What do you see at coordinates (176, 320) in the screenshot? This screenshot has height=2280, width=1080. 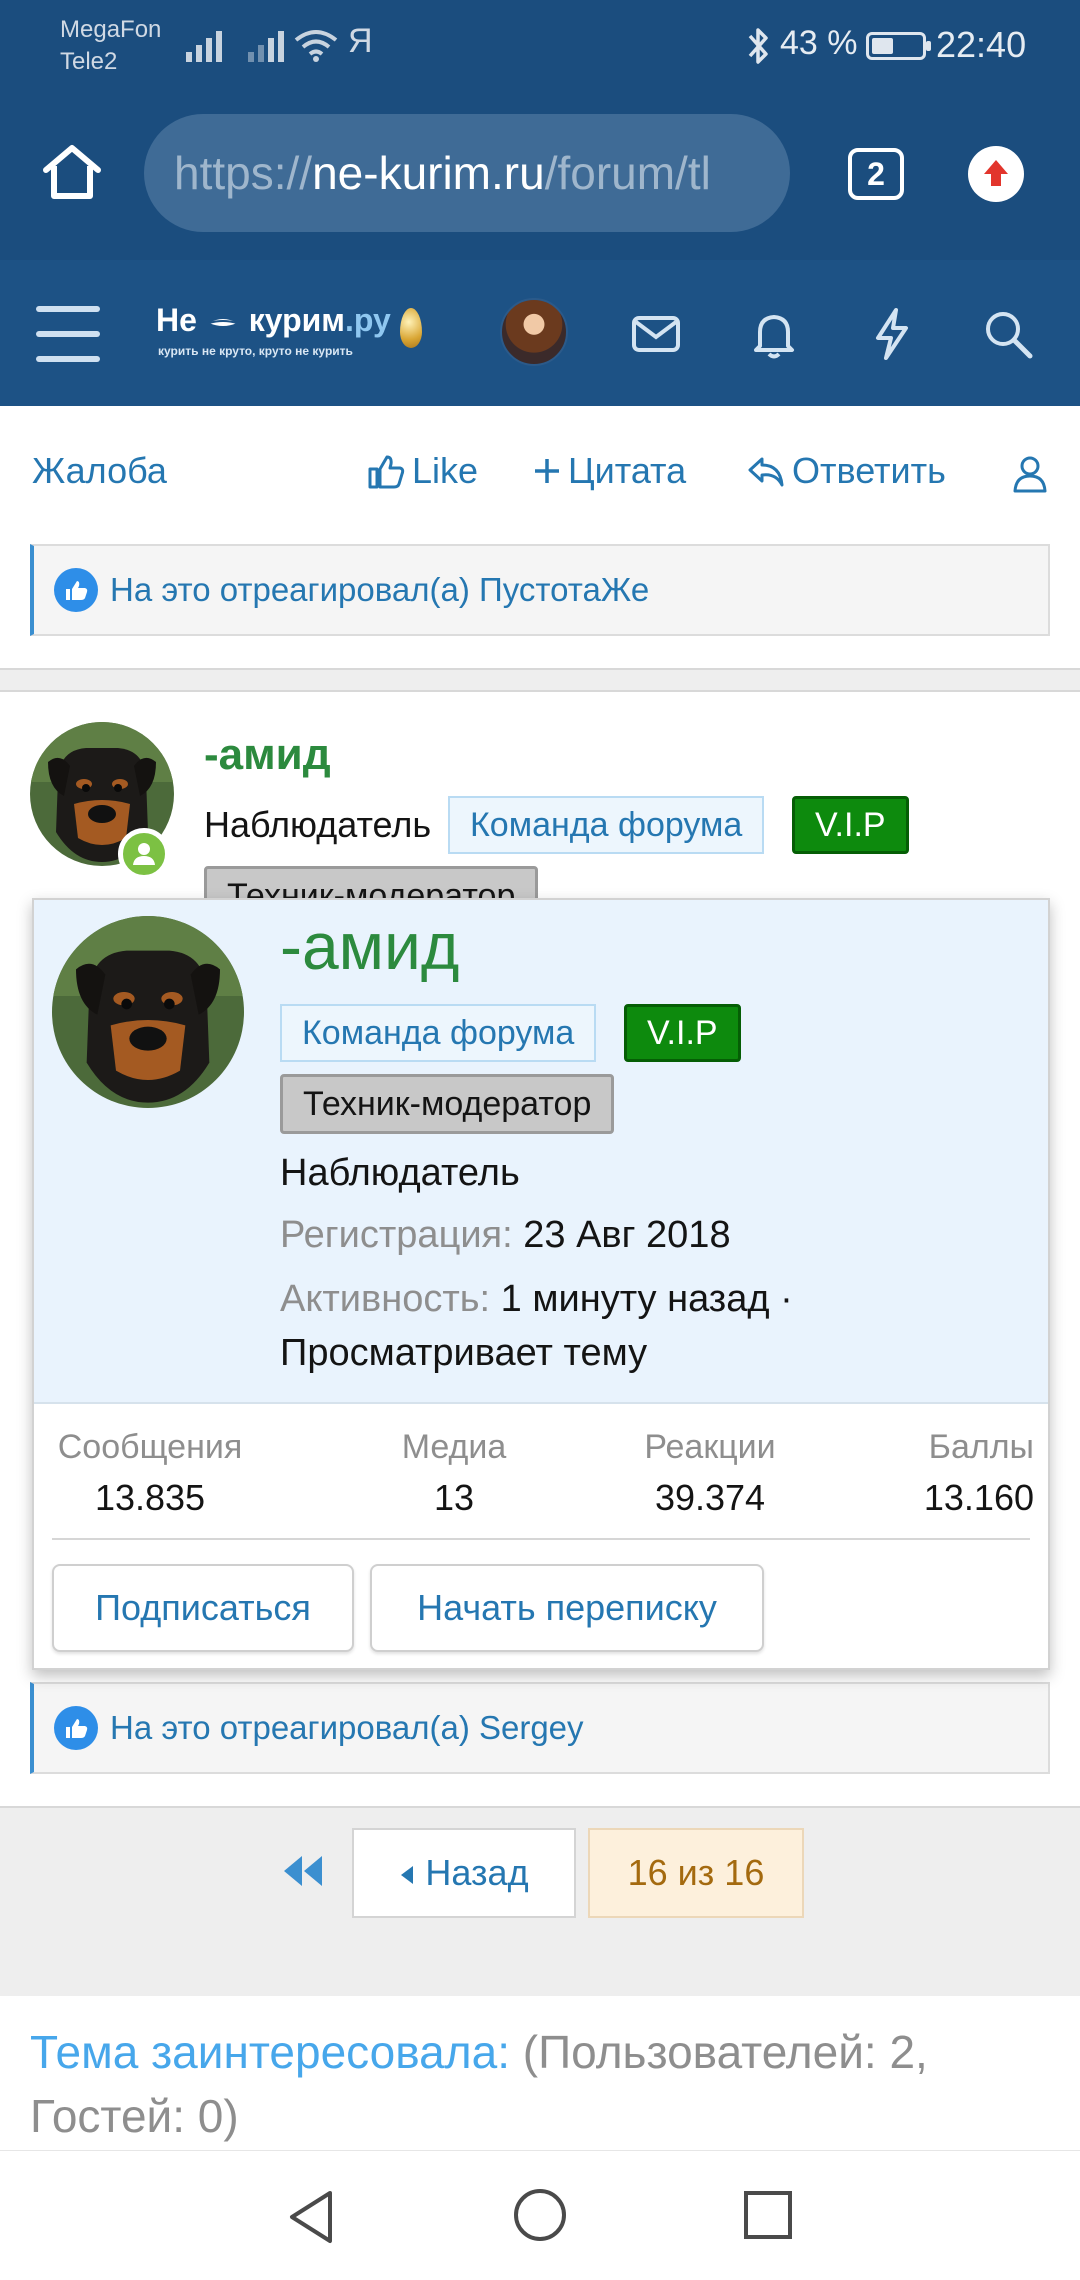 I see `logo-left: Не` at bounding box center [176, 320].